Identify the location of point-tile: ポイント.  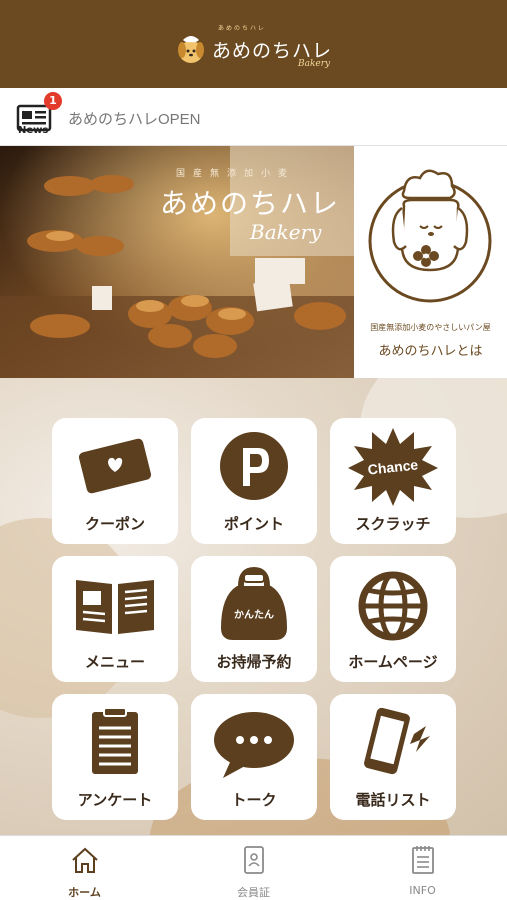
(254, 481).